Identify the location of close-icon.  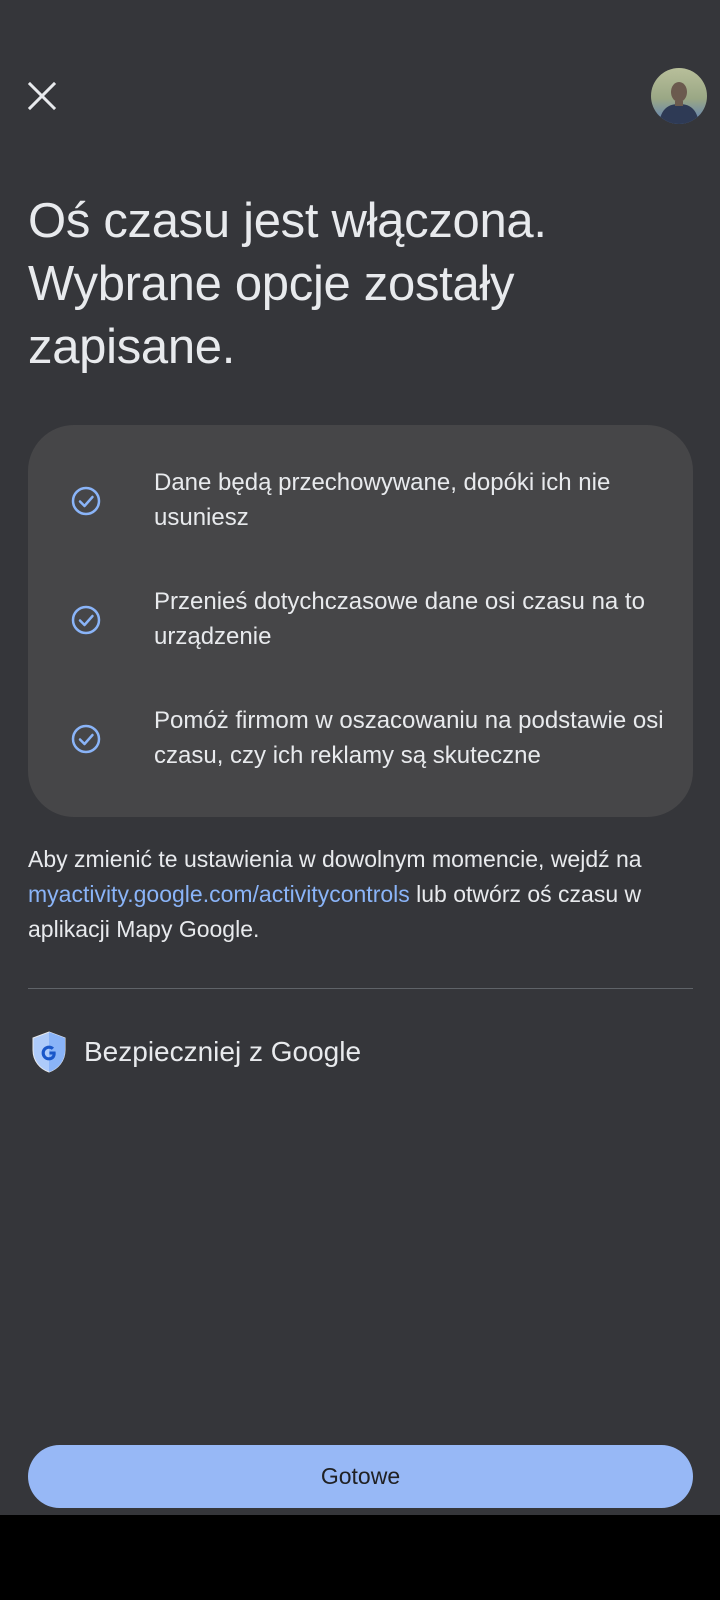
(42, 96).